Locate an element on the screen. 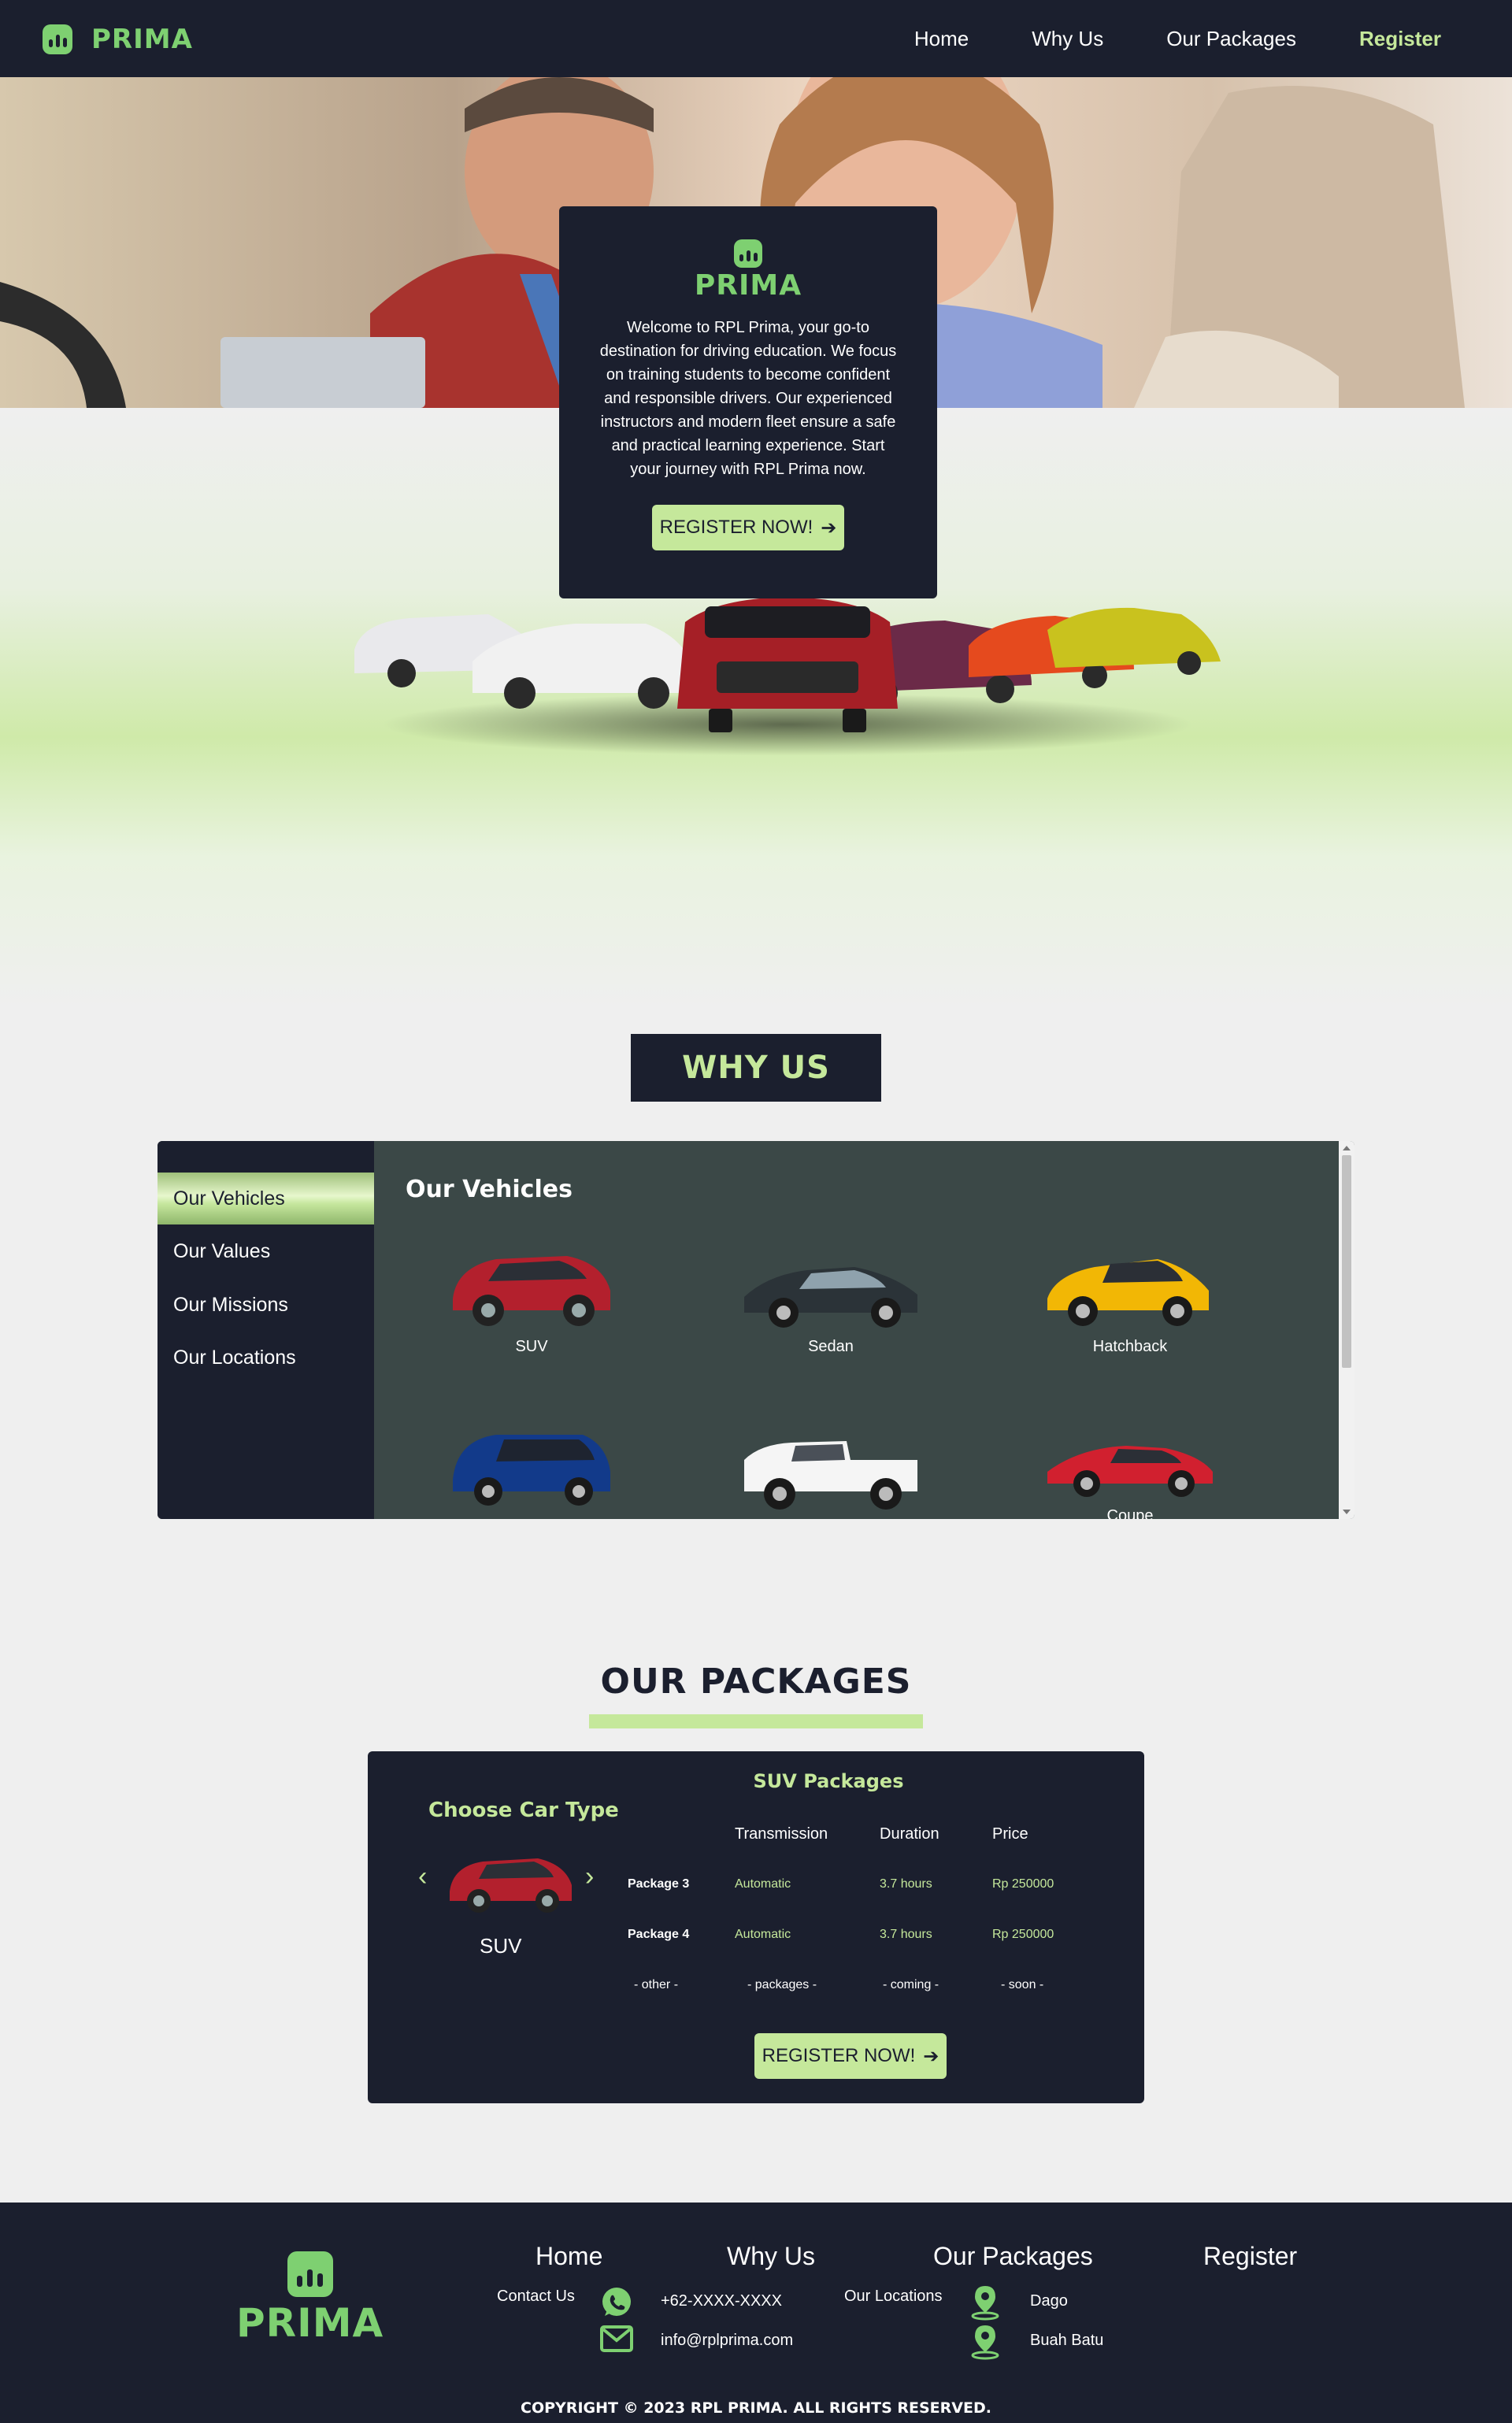  footer-nav-why-us: Why Us is located at coordinates (771, 2257).